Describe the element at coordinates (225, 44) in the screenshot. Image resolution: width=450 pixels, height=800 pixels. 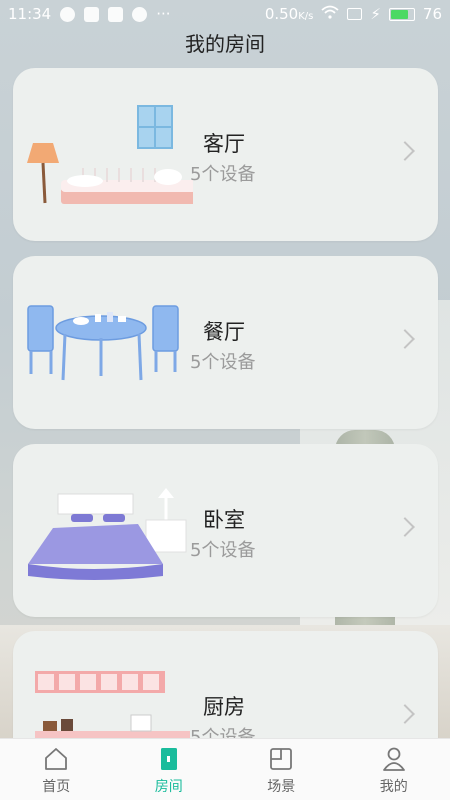
I see `page-title: 我的房间` at that location.